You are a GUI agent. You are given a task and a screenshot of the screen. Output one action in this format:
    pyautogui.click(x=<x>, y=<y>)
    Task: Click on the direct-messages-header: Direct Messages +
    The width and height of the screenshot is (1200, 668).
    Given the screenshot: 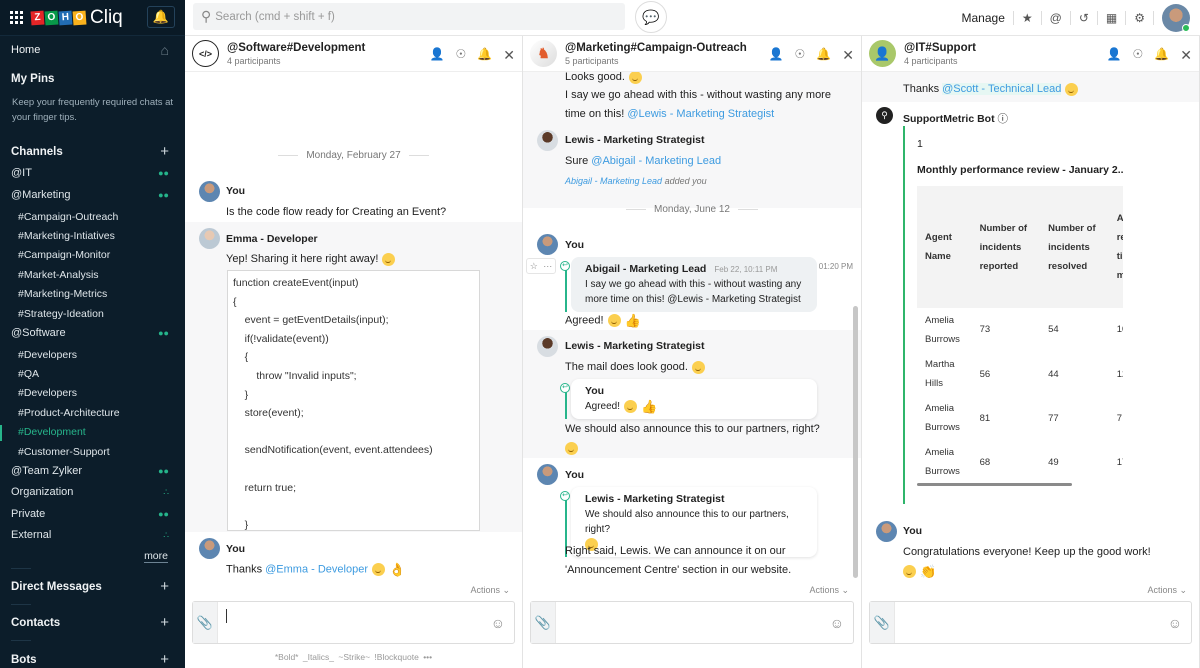 What is the action you would take?
    pyautogui.click(x=90, y=586)
    